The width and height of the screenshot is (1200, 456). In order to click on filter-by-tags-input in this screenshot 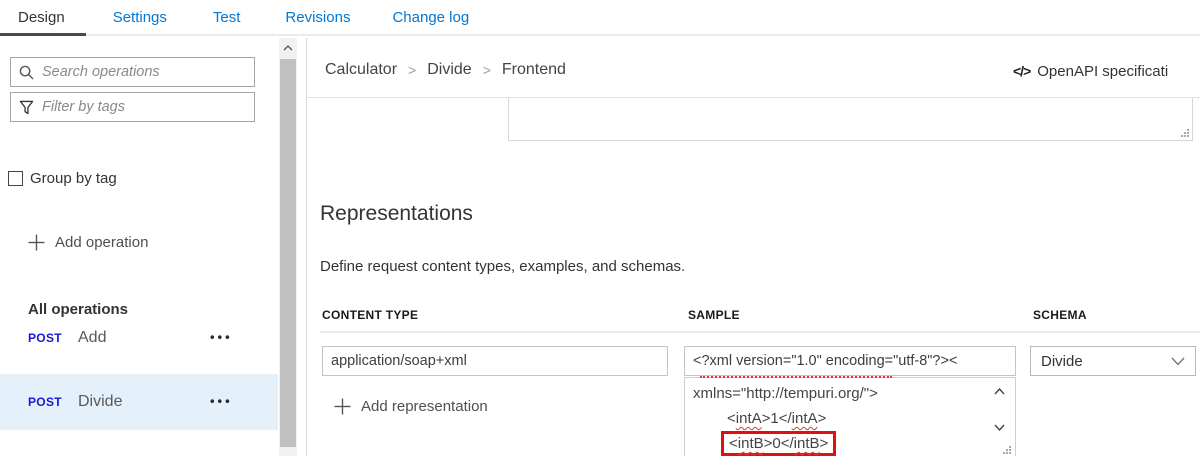, I will do `click(144, 107)`.